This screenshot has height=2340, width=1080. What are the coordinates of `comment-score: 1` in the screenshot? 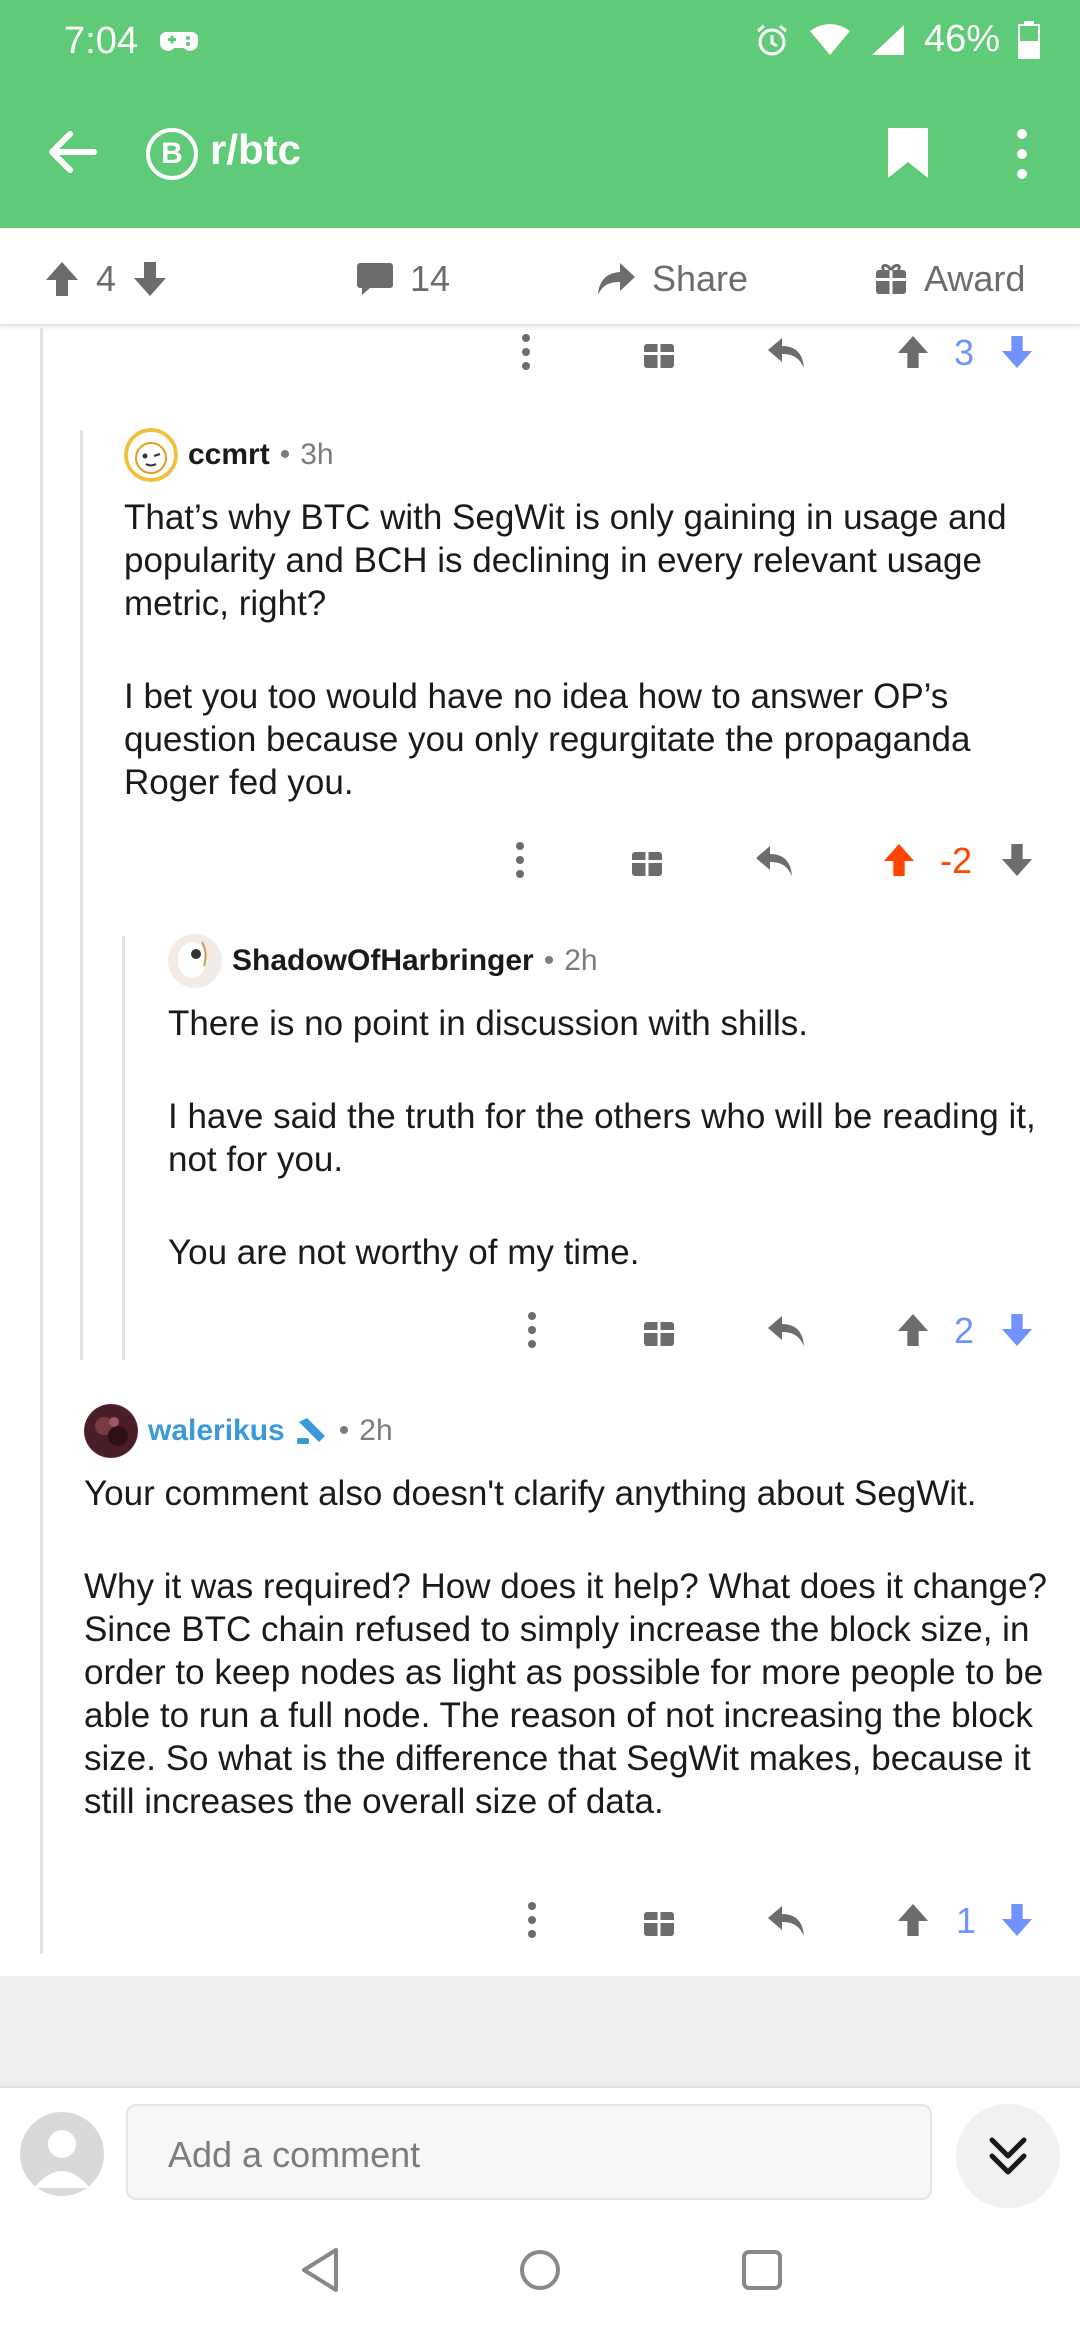 It's located at (966, 1920).